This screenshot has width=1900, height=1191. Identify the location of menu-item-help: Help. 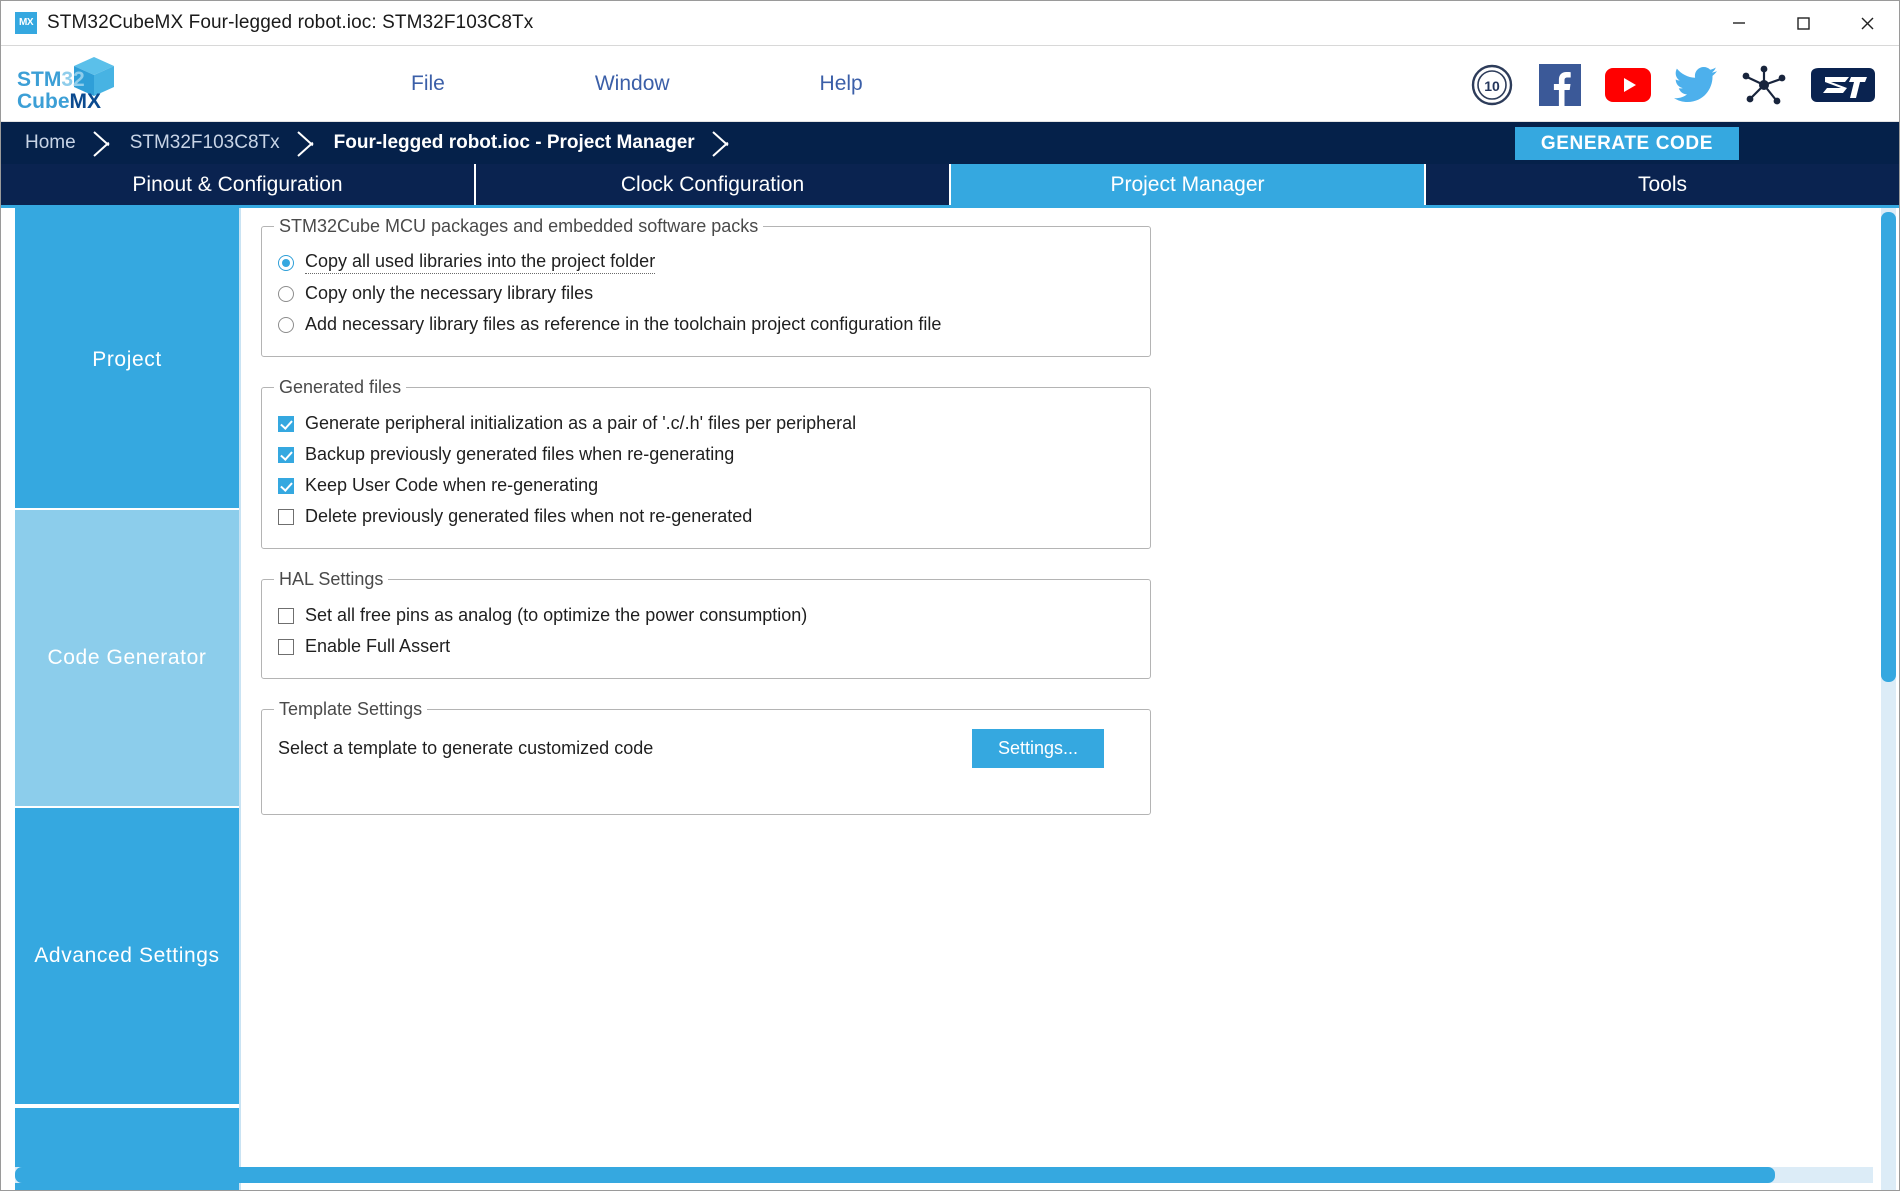
(841, 84).